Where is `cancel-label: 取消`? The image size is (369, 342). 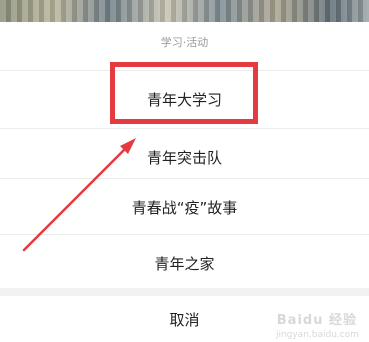
cancel-label: 取消 is located at coordinates (184, 319).